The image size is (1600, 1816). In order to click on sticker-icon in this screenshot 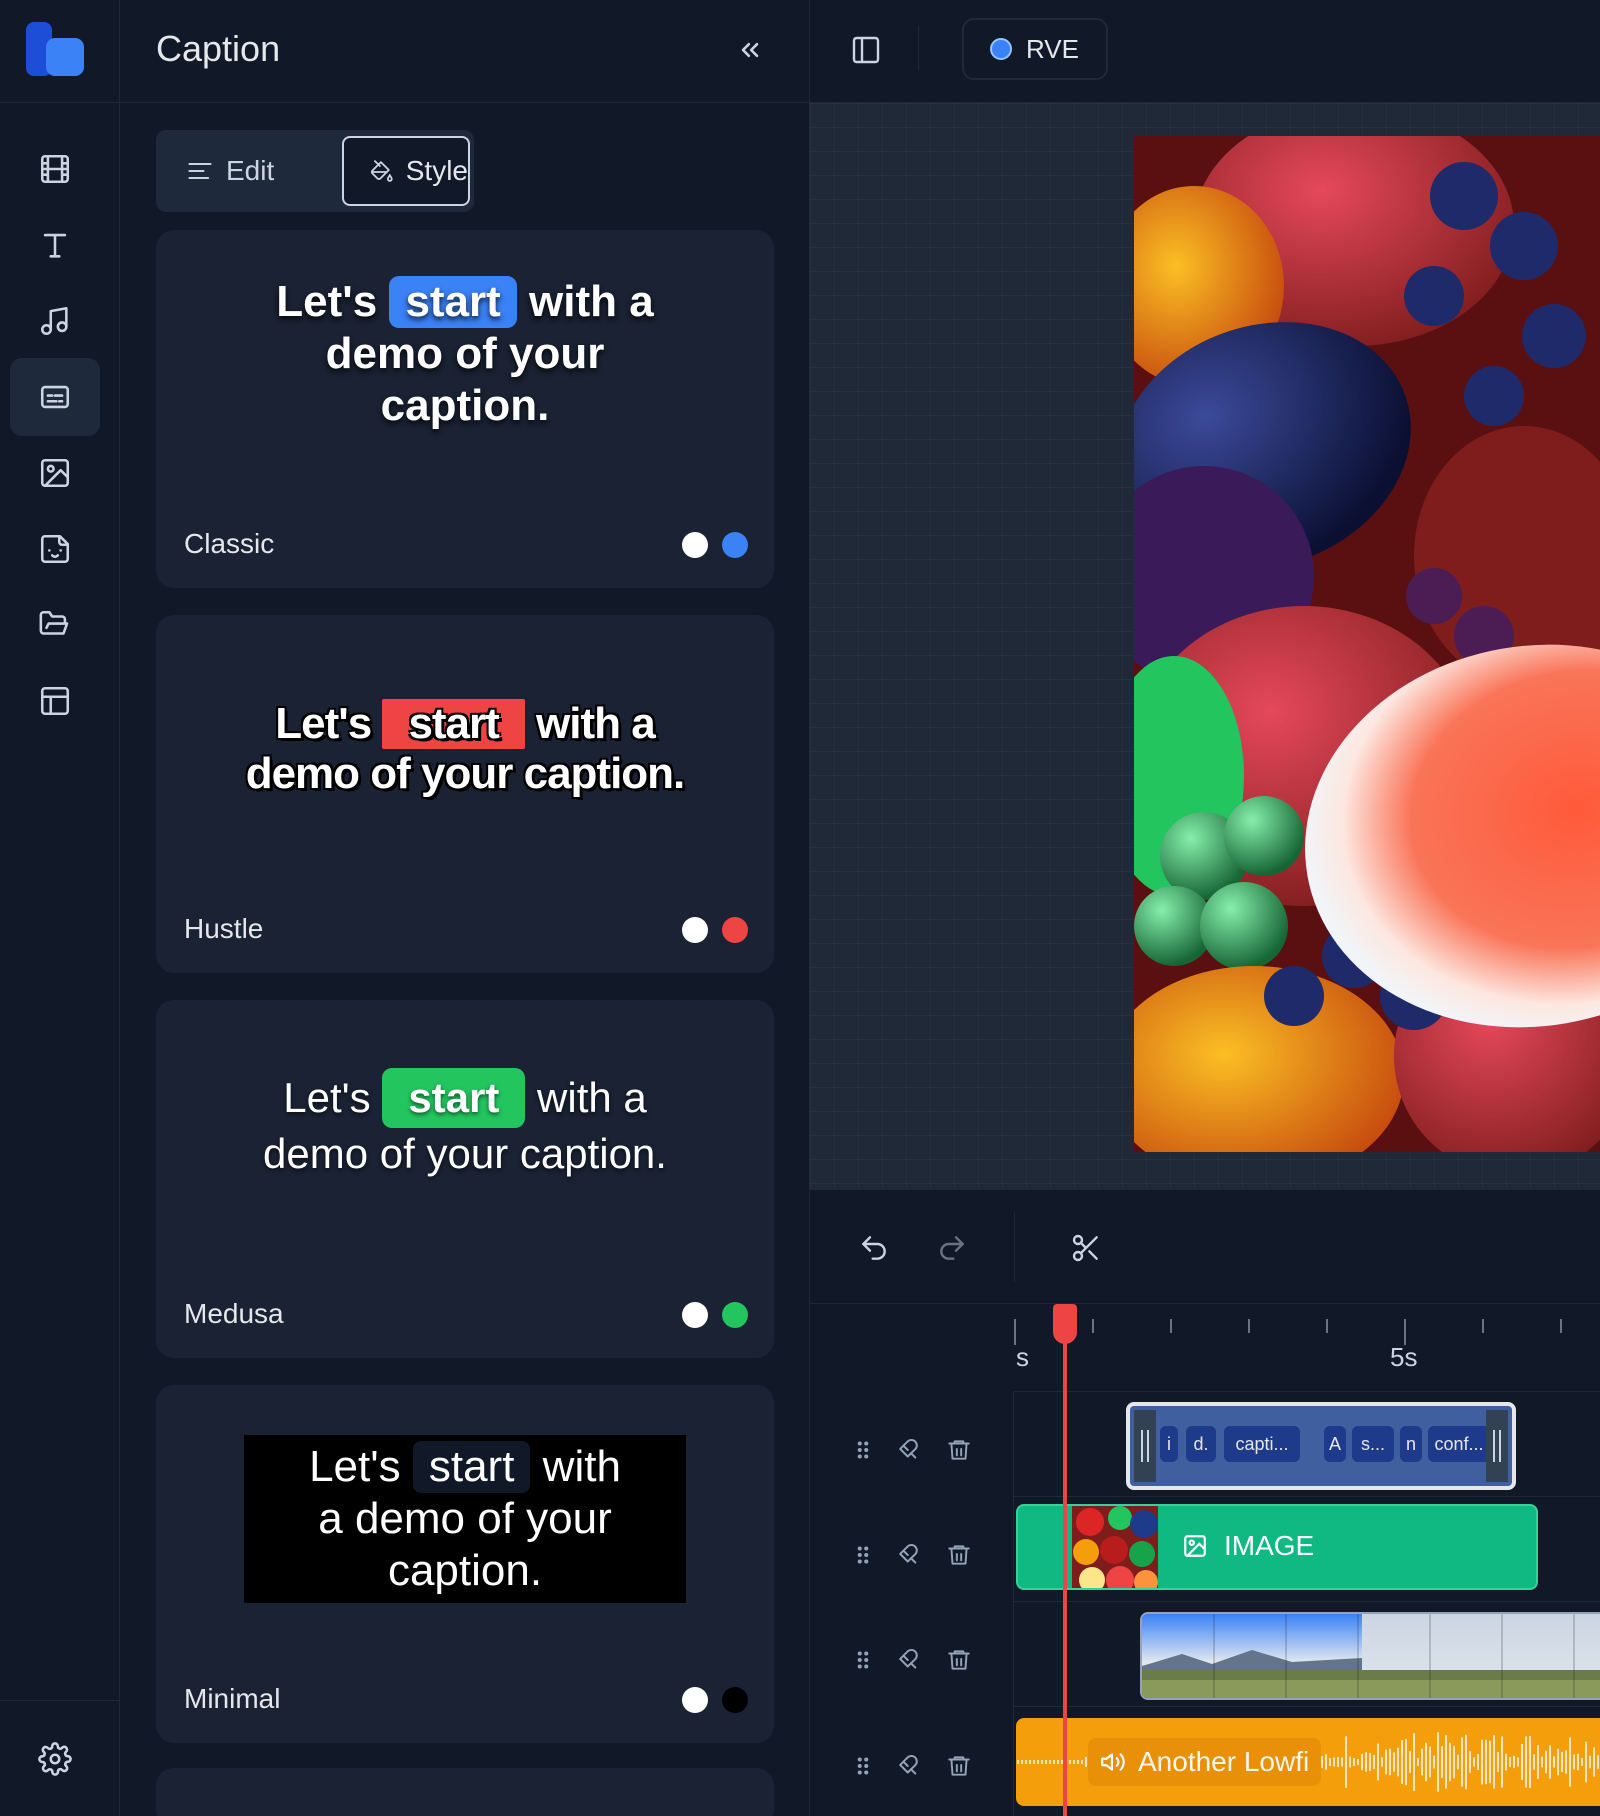, I will do `click(55, 549)`.